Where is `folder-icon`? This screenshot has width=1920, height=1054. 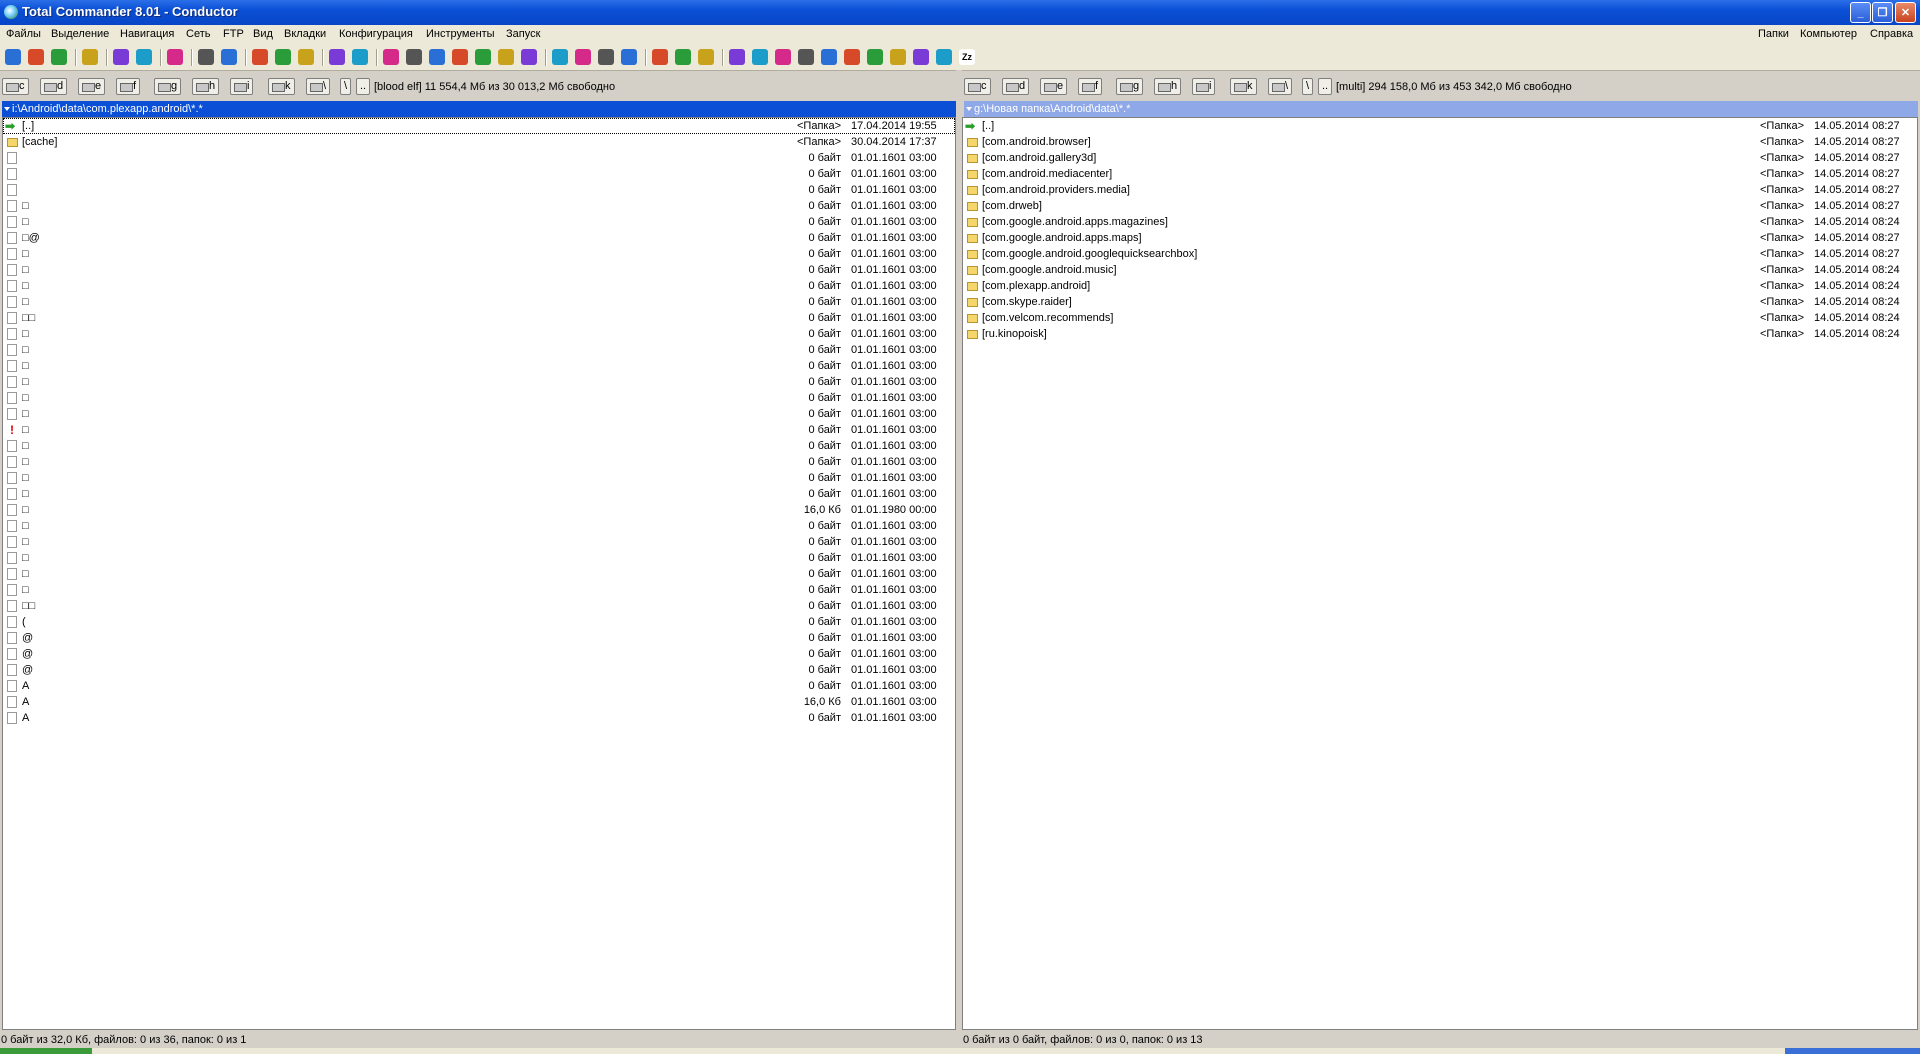
folder-icon is located at coordinates (506, 57).